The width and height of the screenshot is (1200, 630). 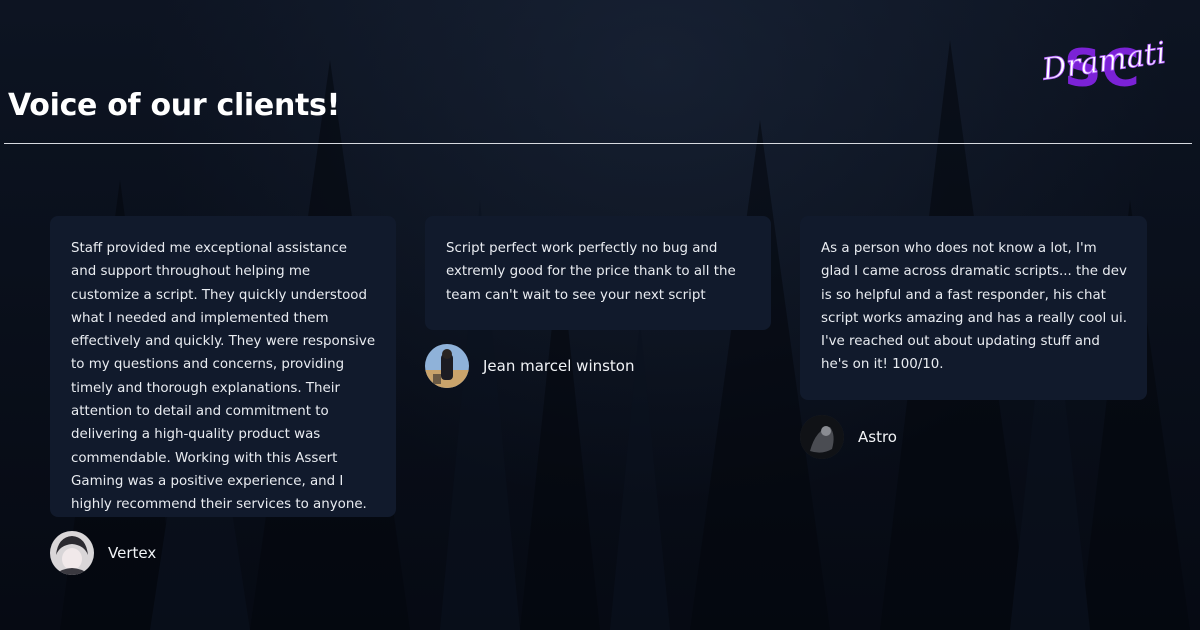 I want to click on testimonial-author: Vertex, so click(x=103, y=553).